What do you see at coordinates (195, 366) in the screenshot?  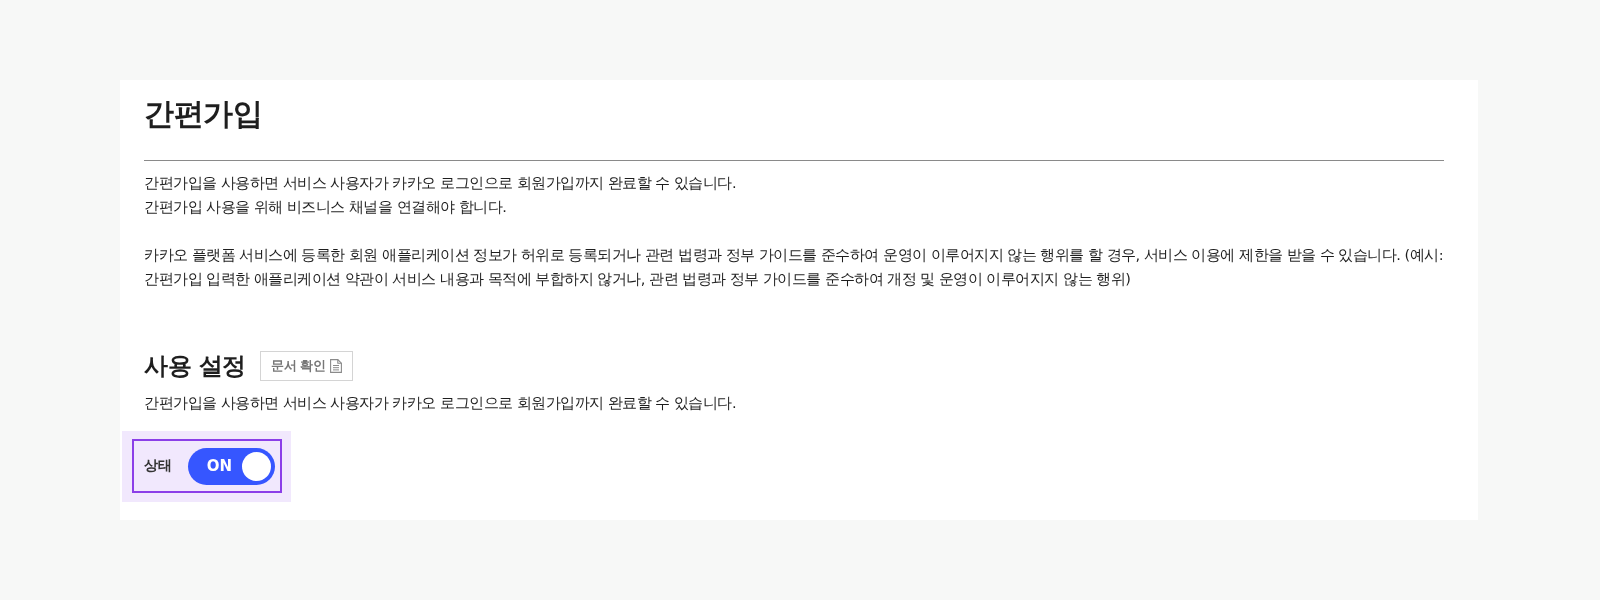 I see `section-heading: 사용 설정` at bounding box center [195, 366].